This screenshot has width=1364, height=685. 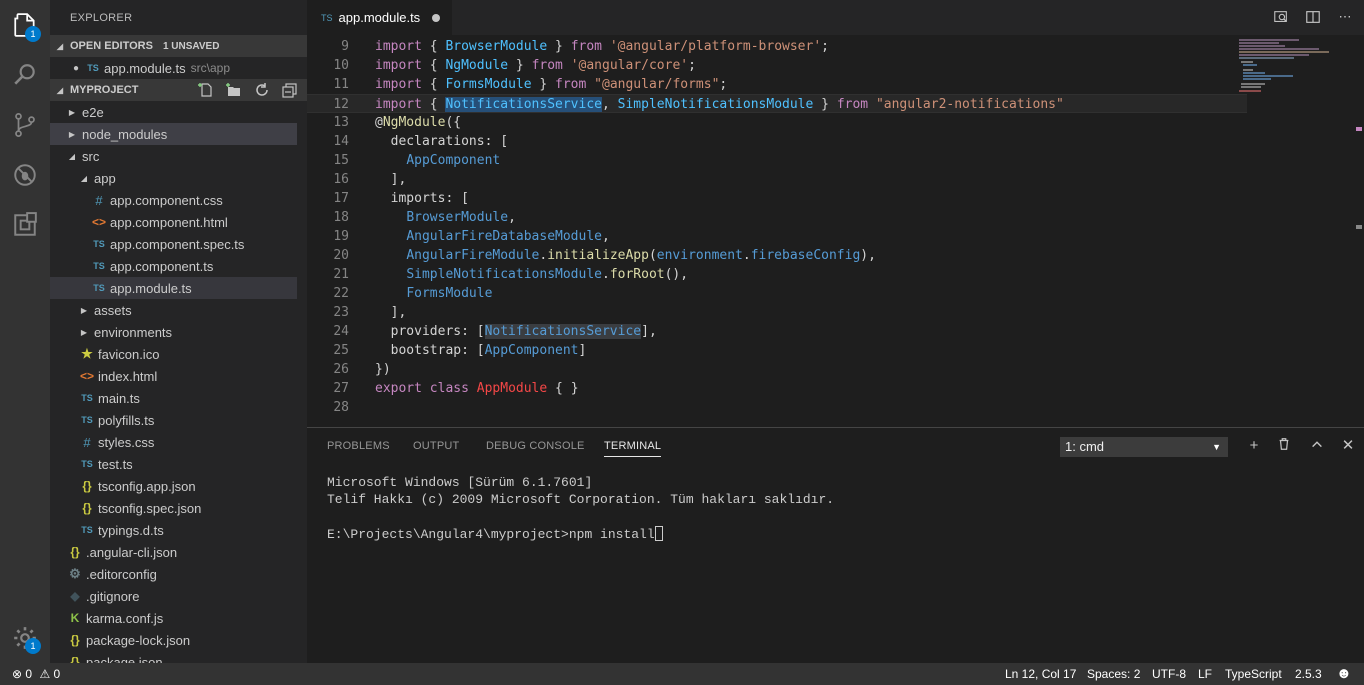 I want to click on tree-file: TS app.component.ts, so click(x=173, y=266).